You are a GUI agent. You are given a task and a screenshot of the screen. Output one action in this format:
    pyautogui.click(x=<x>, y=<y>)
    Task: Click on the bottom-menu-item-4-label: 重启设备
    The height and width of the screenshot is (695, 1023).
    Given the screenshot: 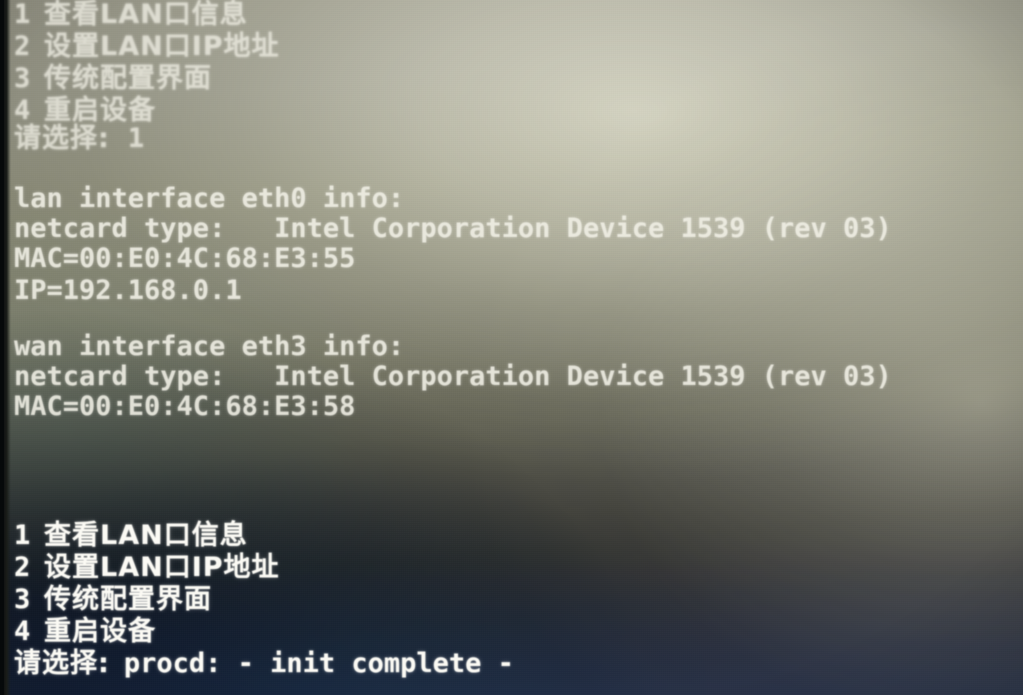 What is the action you would take?
    pyautogui.click(x=100, y=631)
    